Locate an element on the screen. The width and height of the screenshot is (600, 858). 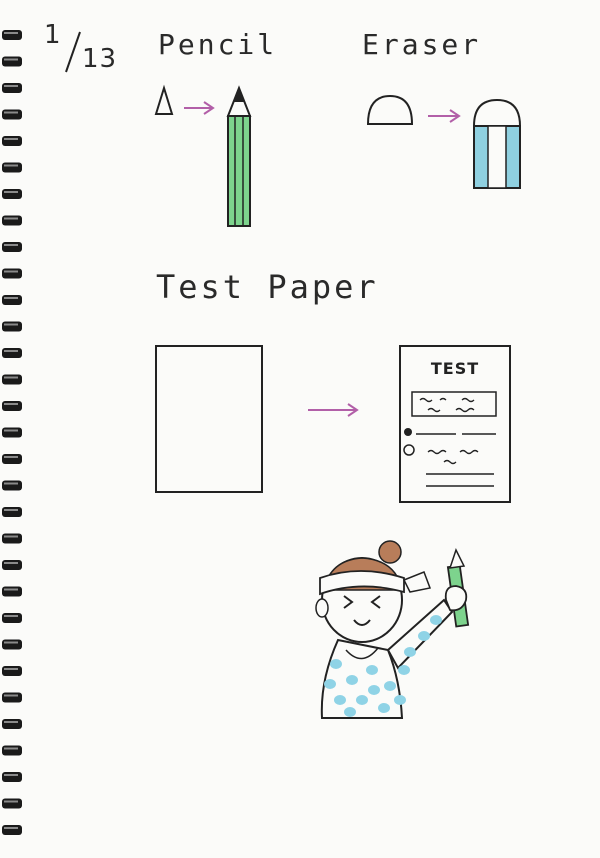
pencil-tip-sketch is located at coordinates (164, 99).